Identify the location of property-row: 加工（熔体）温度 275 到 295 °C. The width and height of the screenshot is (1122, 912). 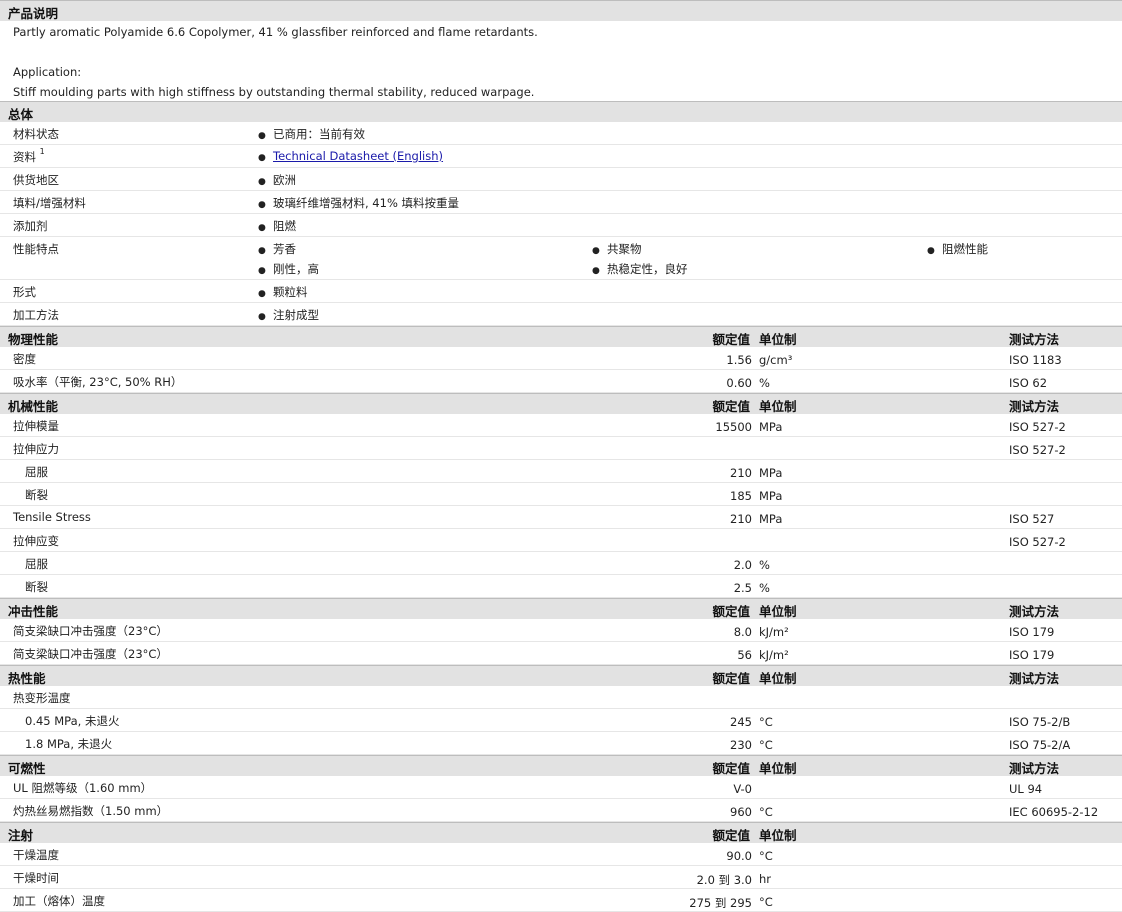
(561, 900).